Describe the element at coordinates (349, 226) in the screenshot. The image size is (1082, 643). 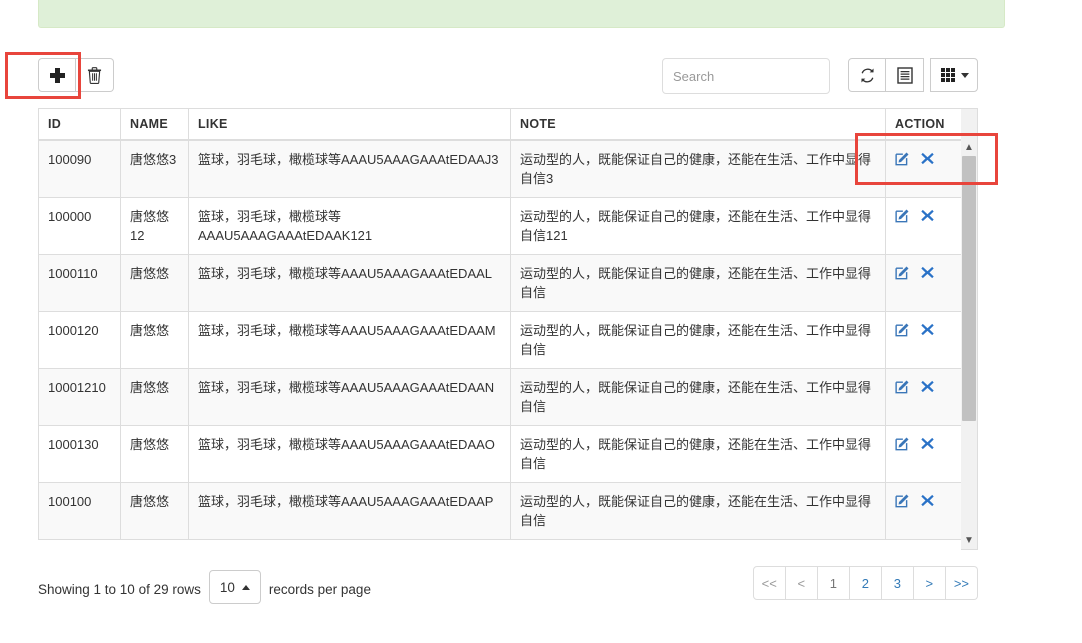
I see `cell-like: 篮球，羽毛球，橄榄球等AAAU5AAAGAAAtEDAAK121` at that location.